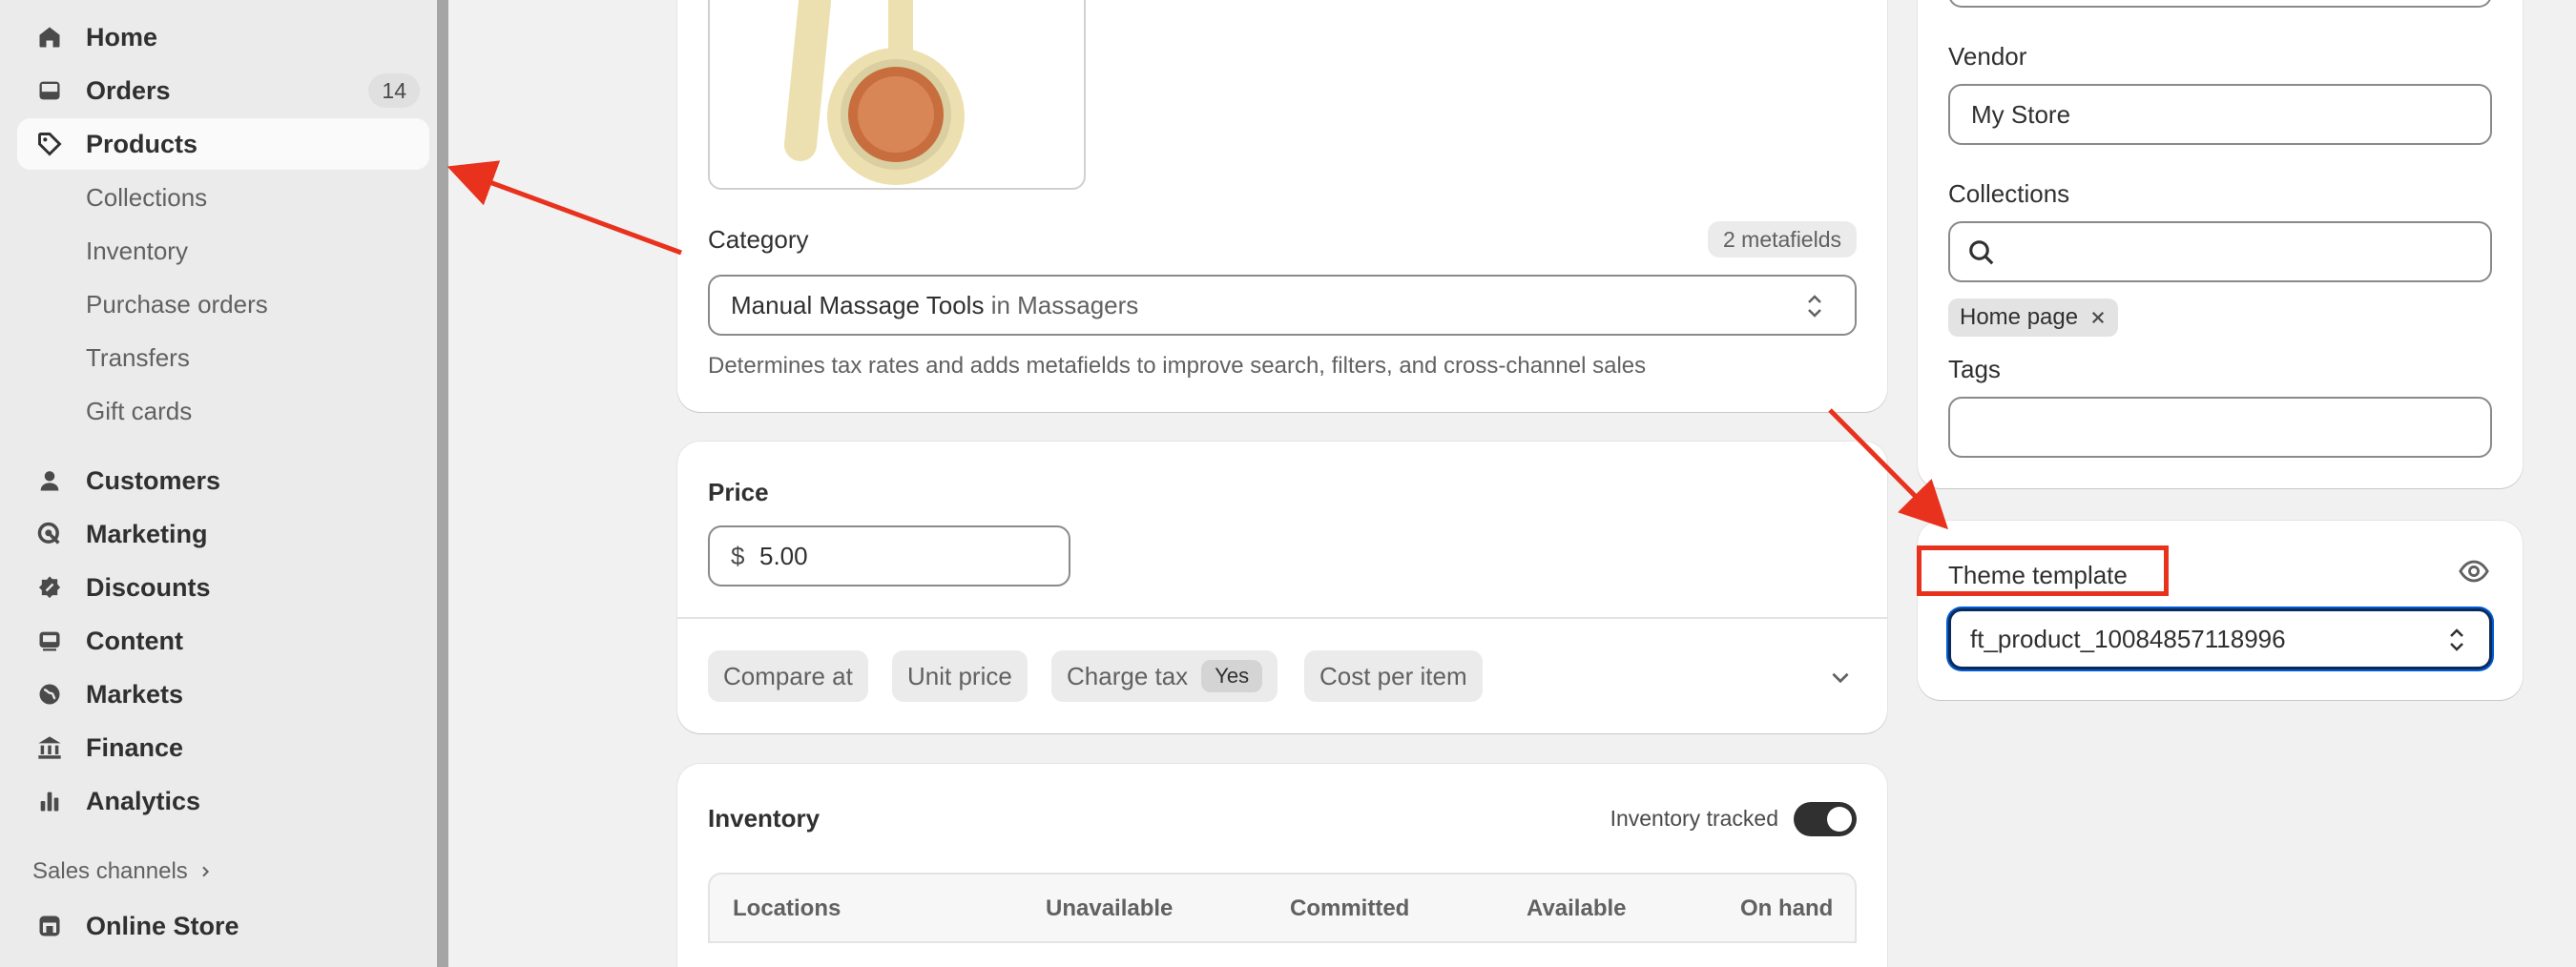 This screenshot has height=967, width=2576. Describe the element at coordinates (49, 90) in the screenshot. I see `inbox-icon` at that location.